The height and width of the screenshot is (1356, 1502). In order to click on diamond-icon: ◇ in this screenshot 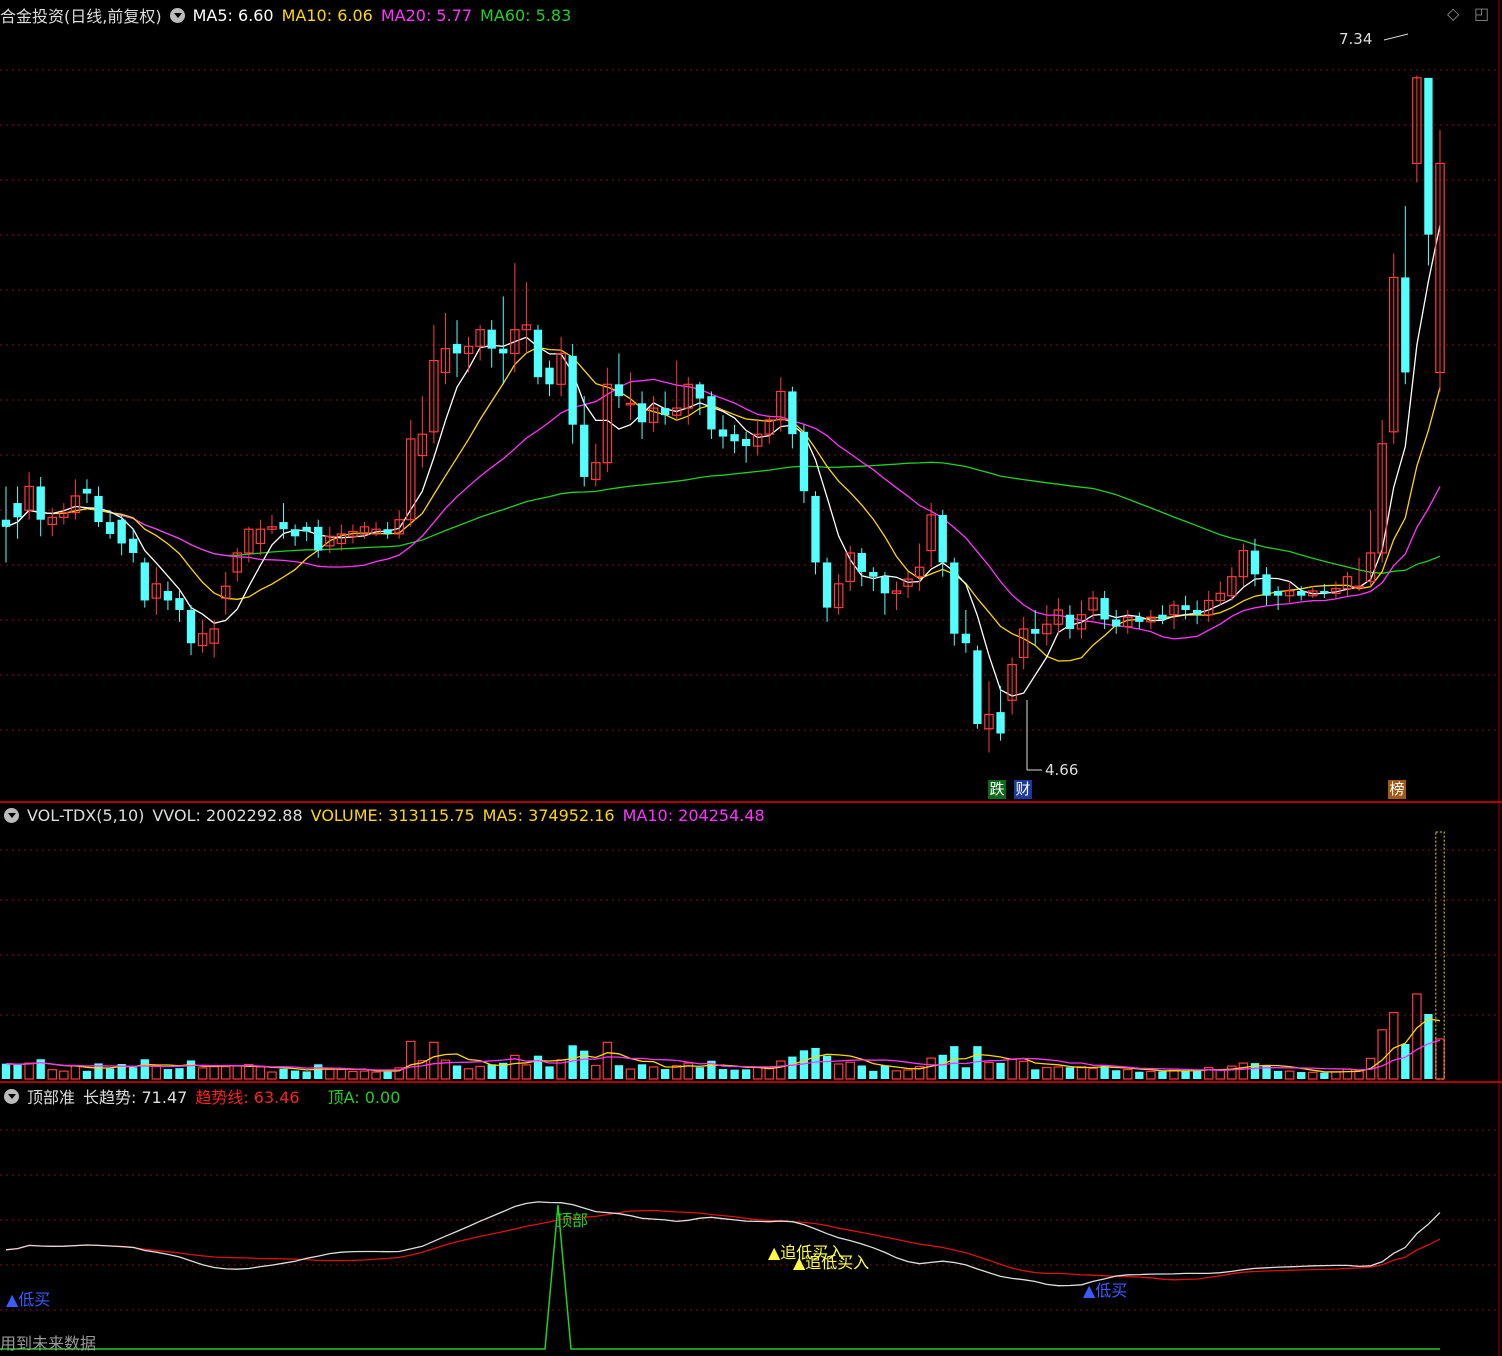, I will do `click(1453, 13)`.